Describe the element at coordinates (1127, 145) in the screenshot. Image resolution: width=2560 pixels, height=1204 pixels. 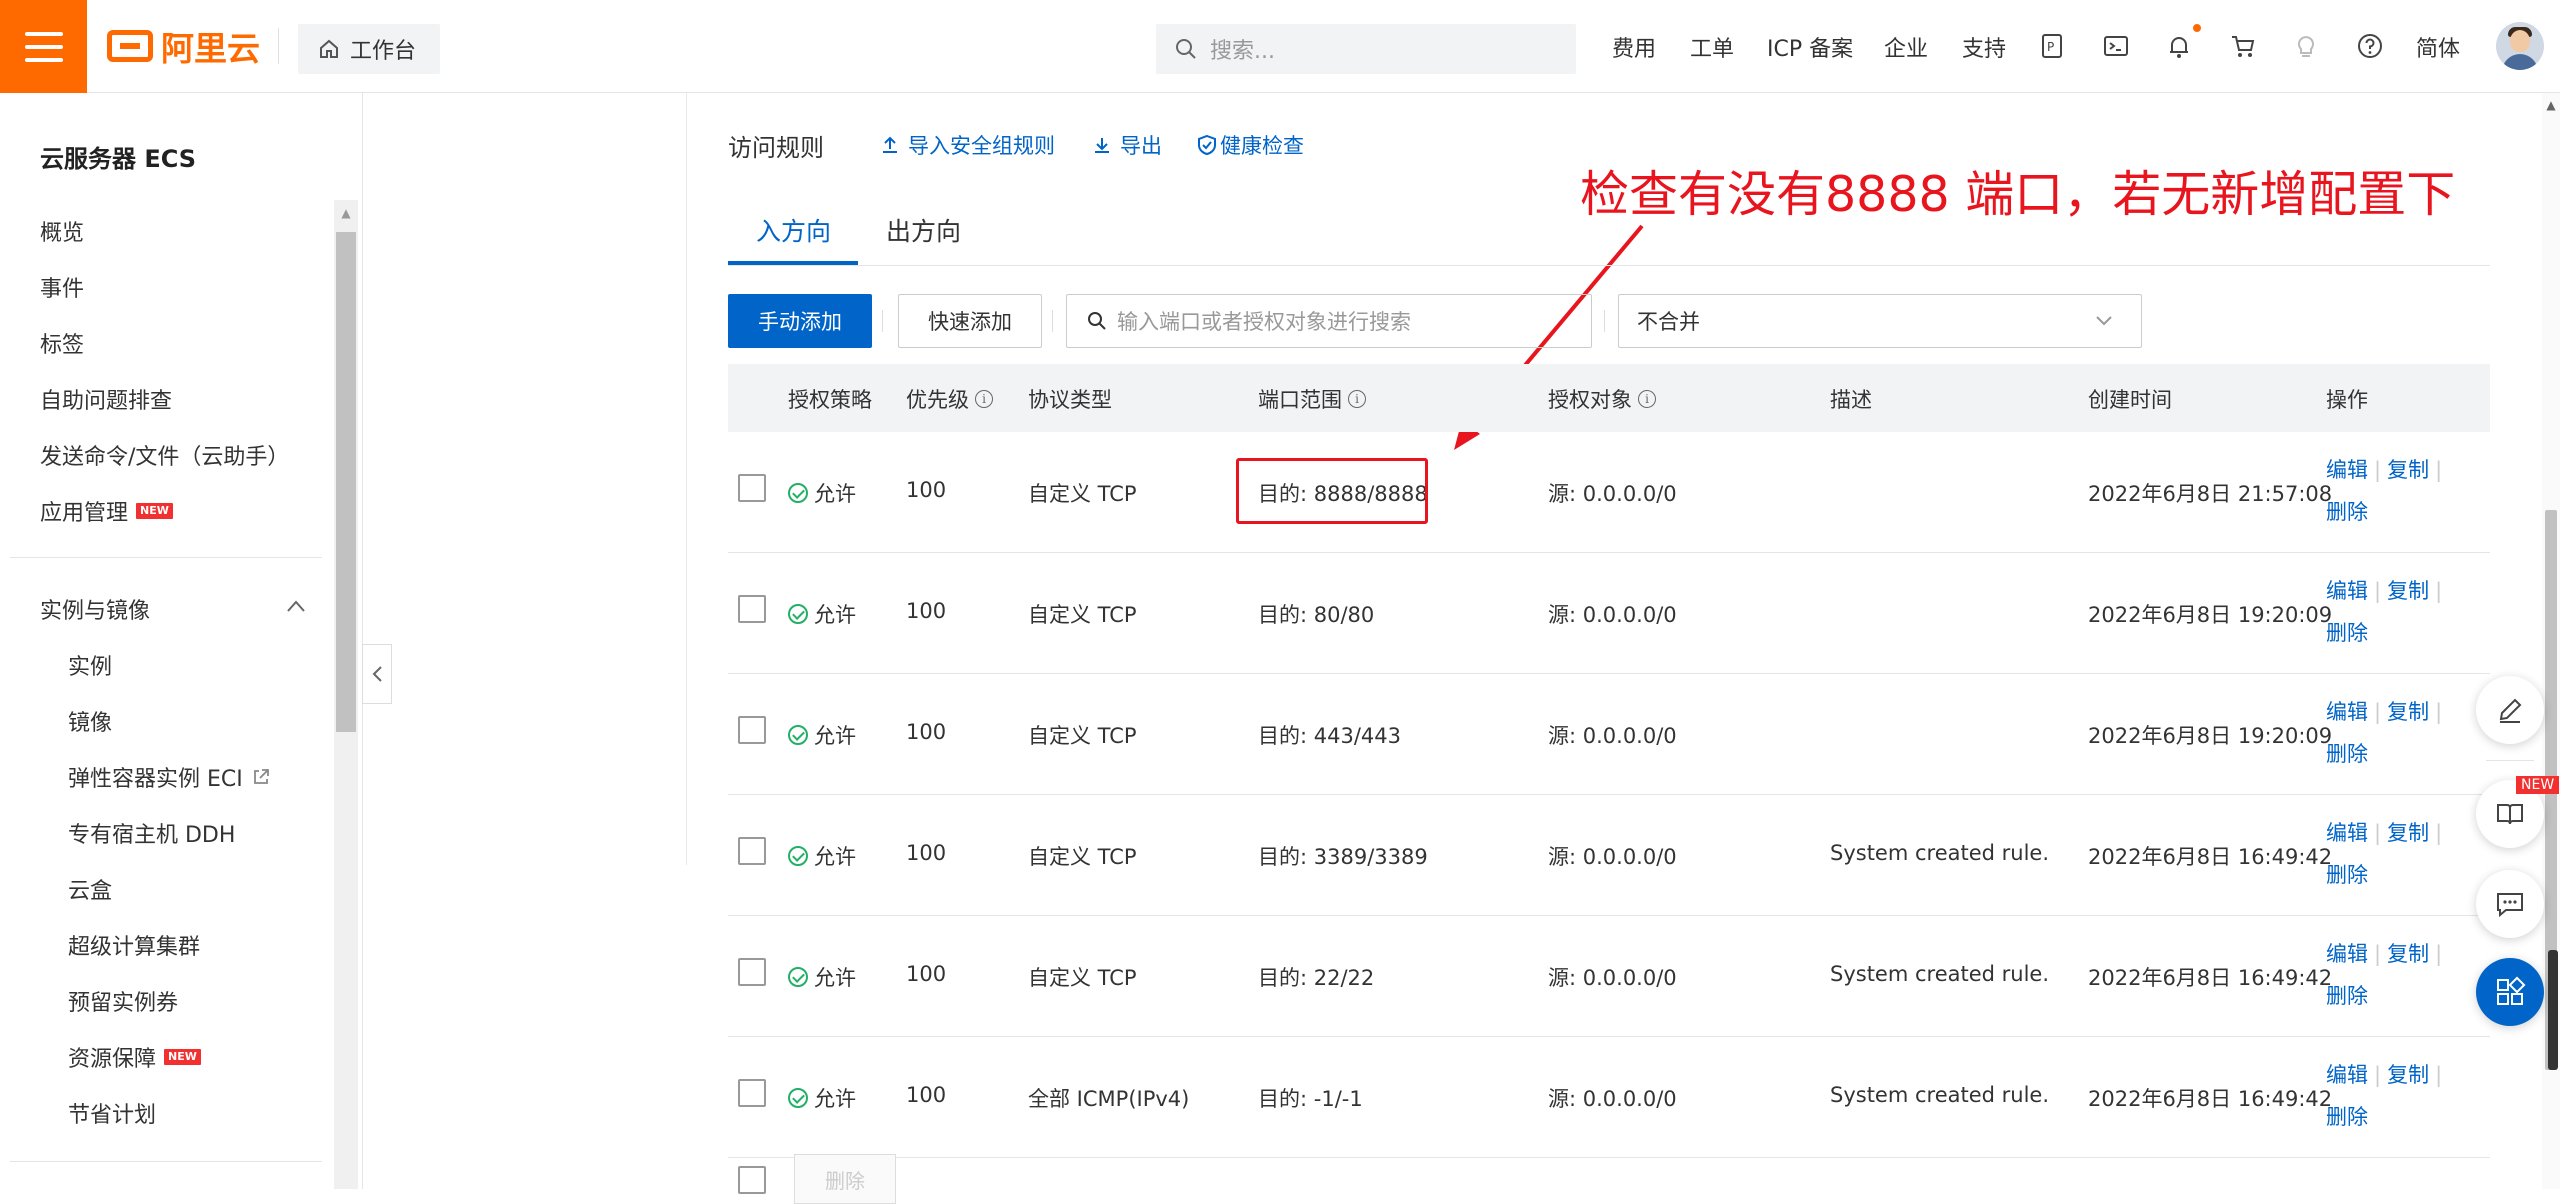
I see `export-link: 导出` at that location.